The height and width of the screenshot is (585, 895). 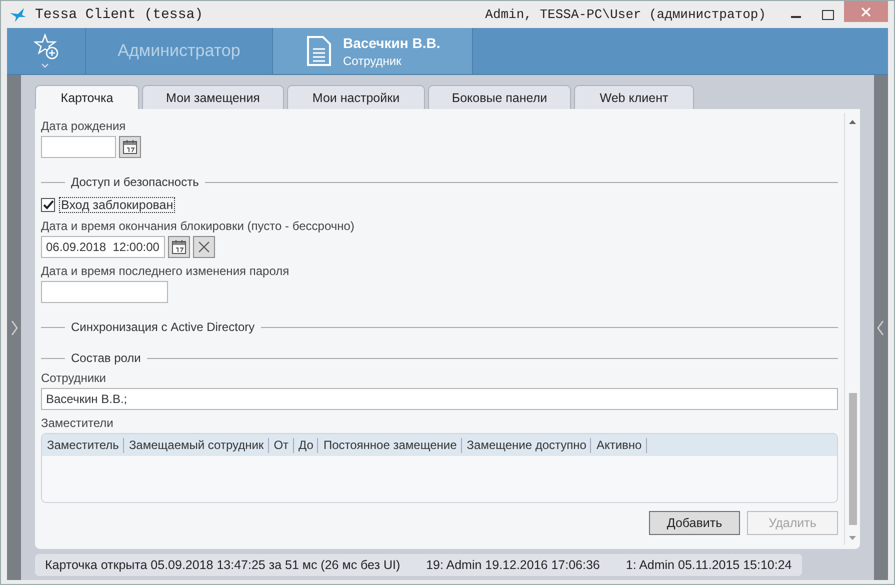 What do you see at coordinates (74, 378) in the screenshot?
I see `field-label: Сотрудники` at bounding box center [74, 378].